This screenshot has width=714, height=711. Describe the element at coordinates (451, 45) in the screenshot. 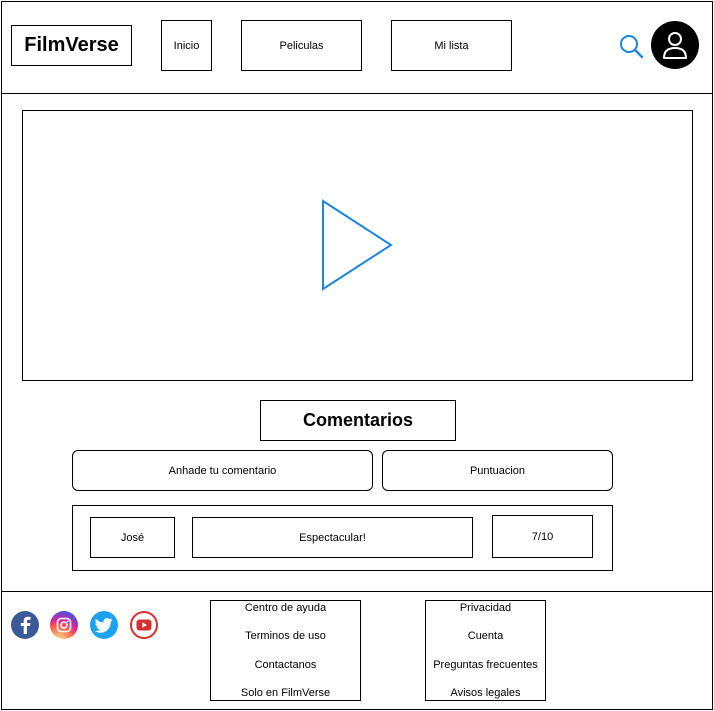

I see `nav-mi-lista: Mi lista` at that location.